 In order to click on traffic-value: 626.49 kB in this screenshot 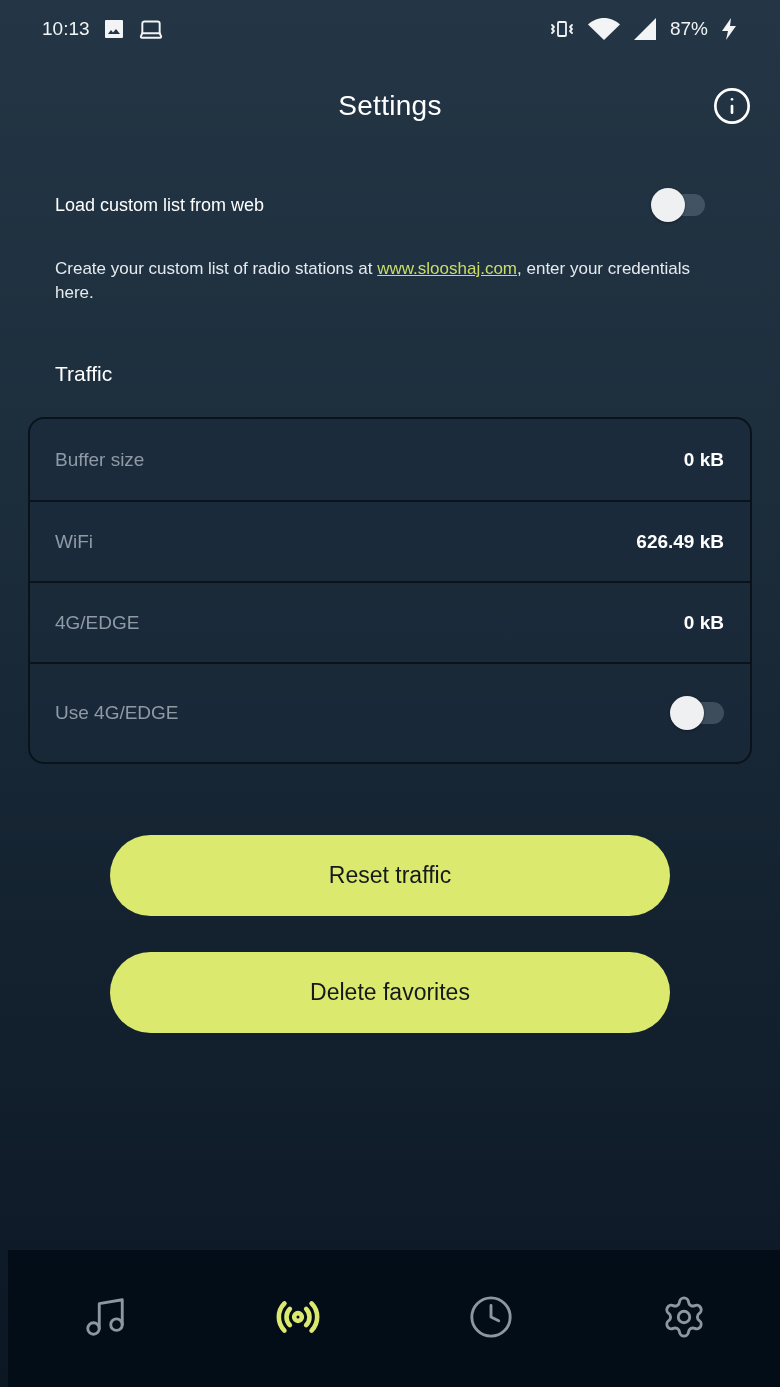, I will do `click(680, 541)`.